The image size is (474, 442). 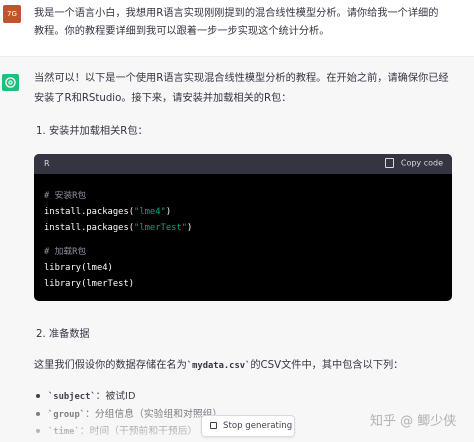 I want to click on chatgpt-logo-icon, so click(x=10, y=82).